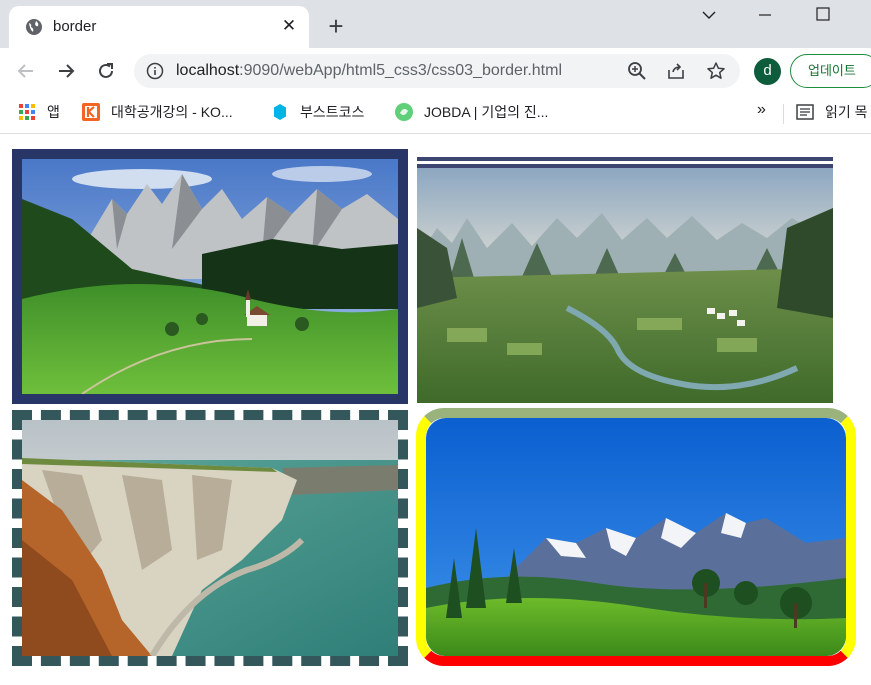 This screenshot has width=871, height=685. What do you see at coordinates (765, 15) in the screenshot?
I see `minimize-icon` at bounding box center [765, 15].